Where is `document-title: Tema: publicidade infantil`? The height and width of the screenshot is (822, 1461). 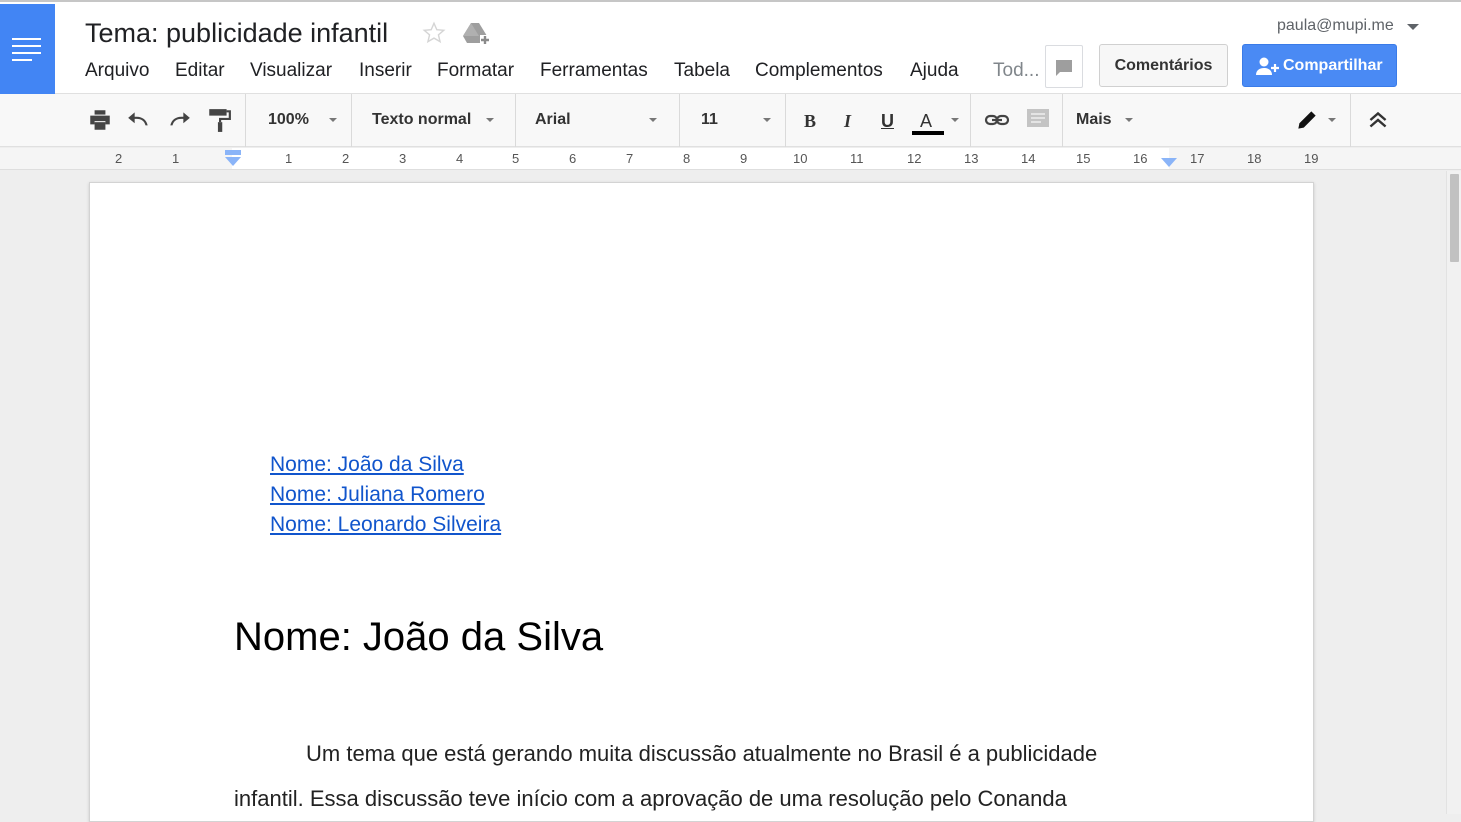 document-title: Tema: publicidade infantil is located at coordinates (236, 33).